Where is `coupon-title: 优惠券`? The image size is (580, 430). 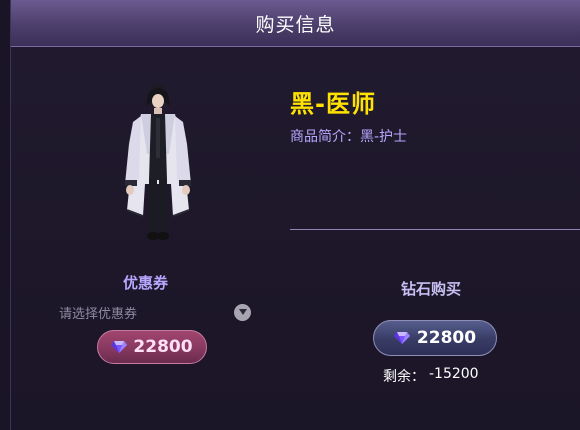
coupon-title: 优惠券 is located at coordinates (146, 283).